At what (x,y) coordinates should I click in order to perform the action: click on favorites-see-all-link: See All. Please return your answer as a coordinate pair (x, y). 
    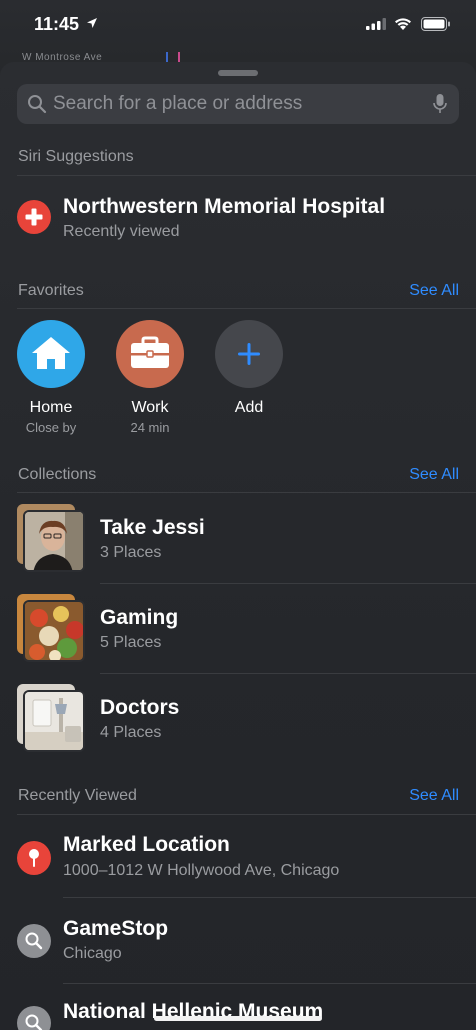
    Looking at the image, I should click on (434, 291).